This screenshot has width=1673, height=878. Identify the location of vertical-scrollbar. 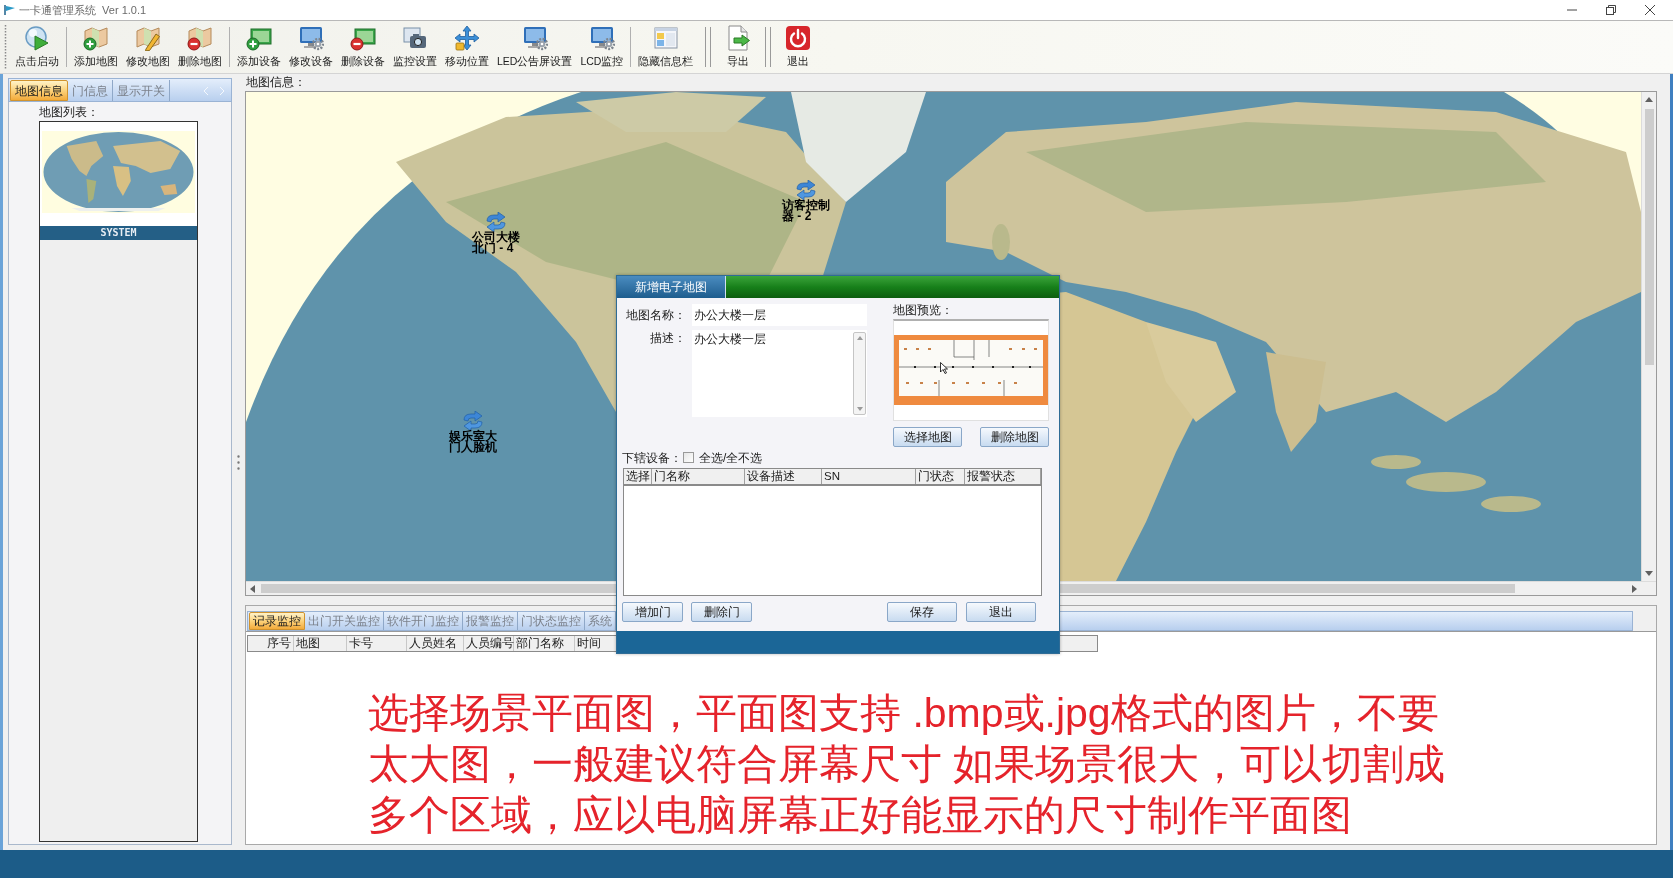
(1648, 336).